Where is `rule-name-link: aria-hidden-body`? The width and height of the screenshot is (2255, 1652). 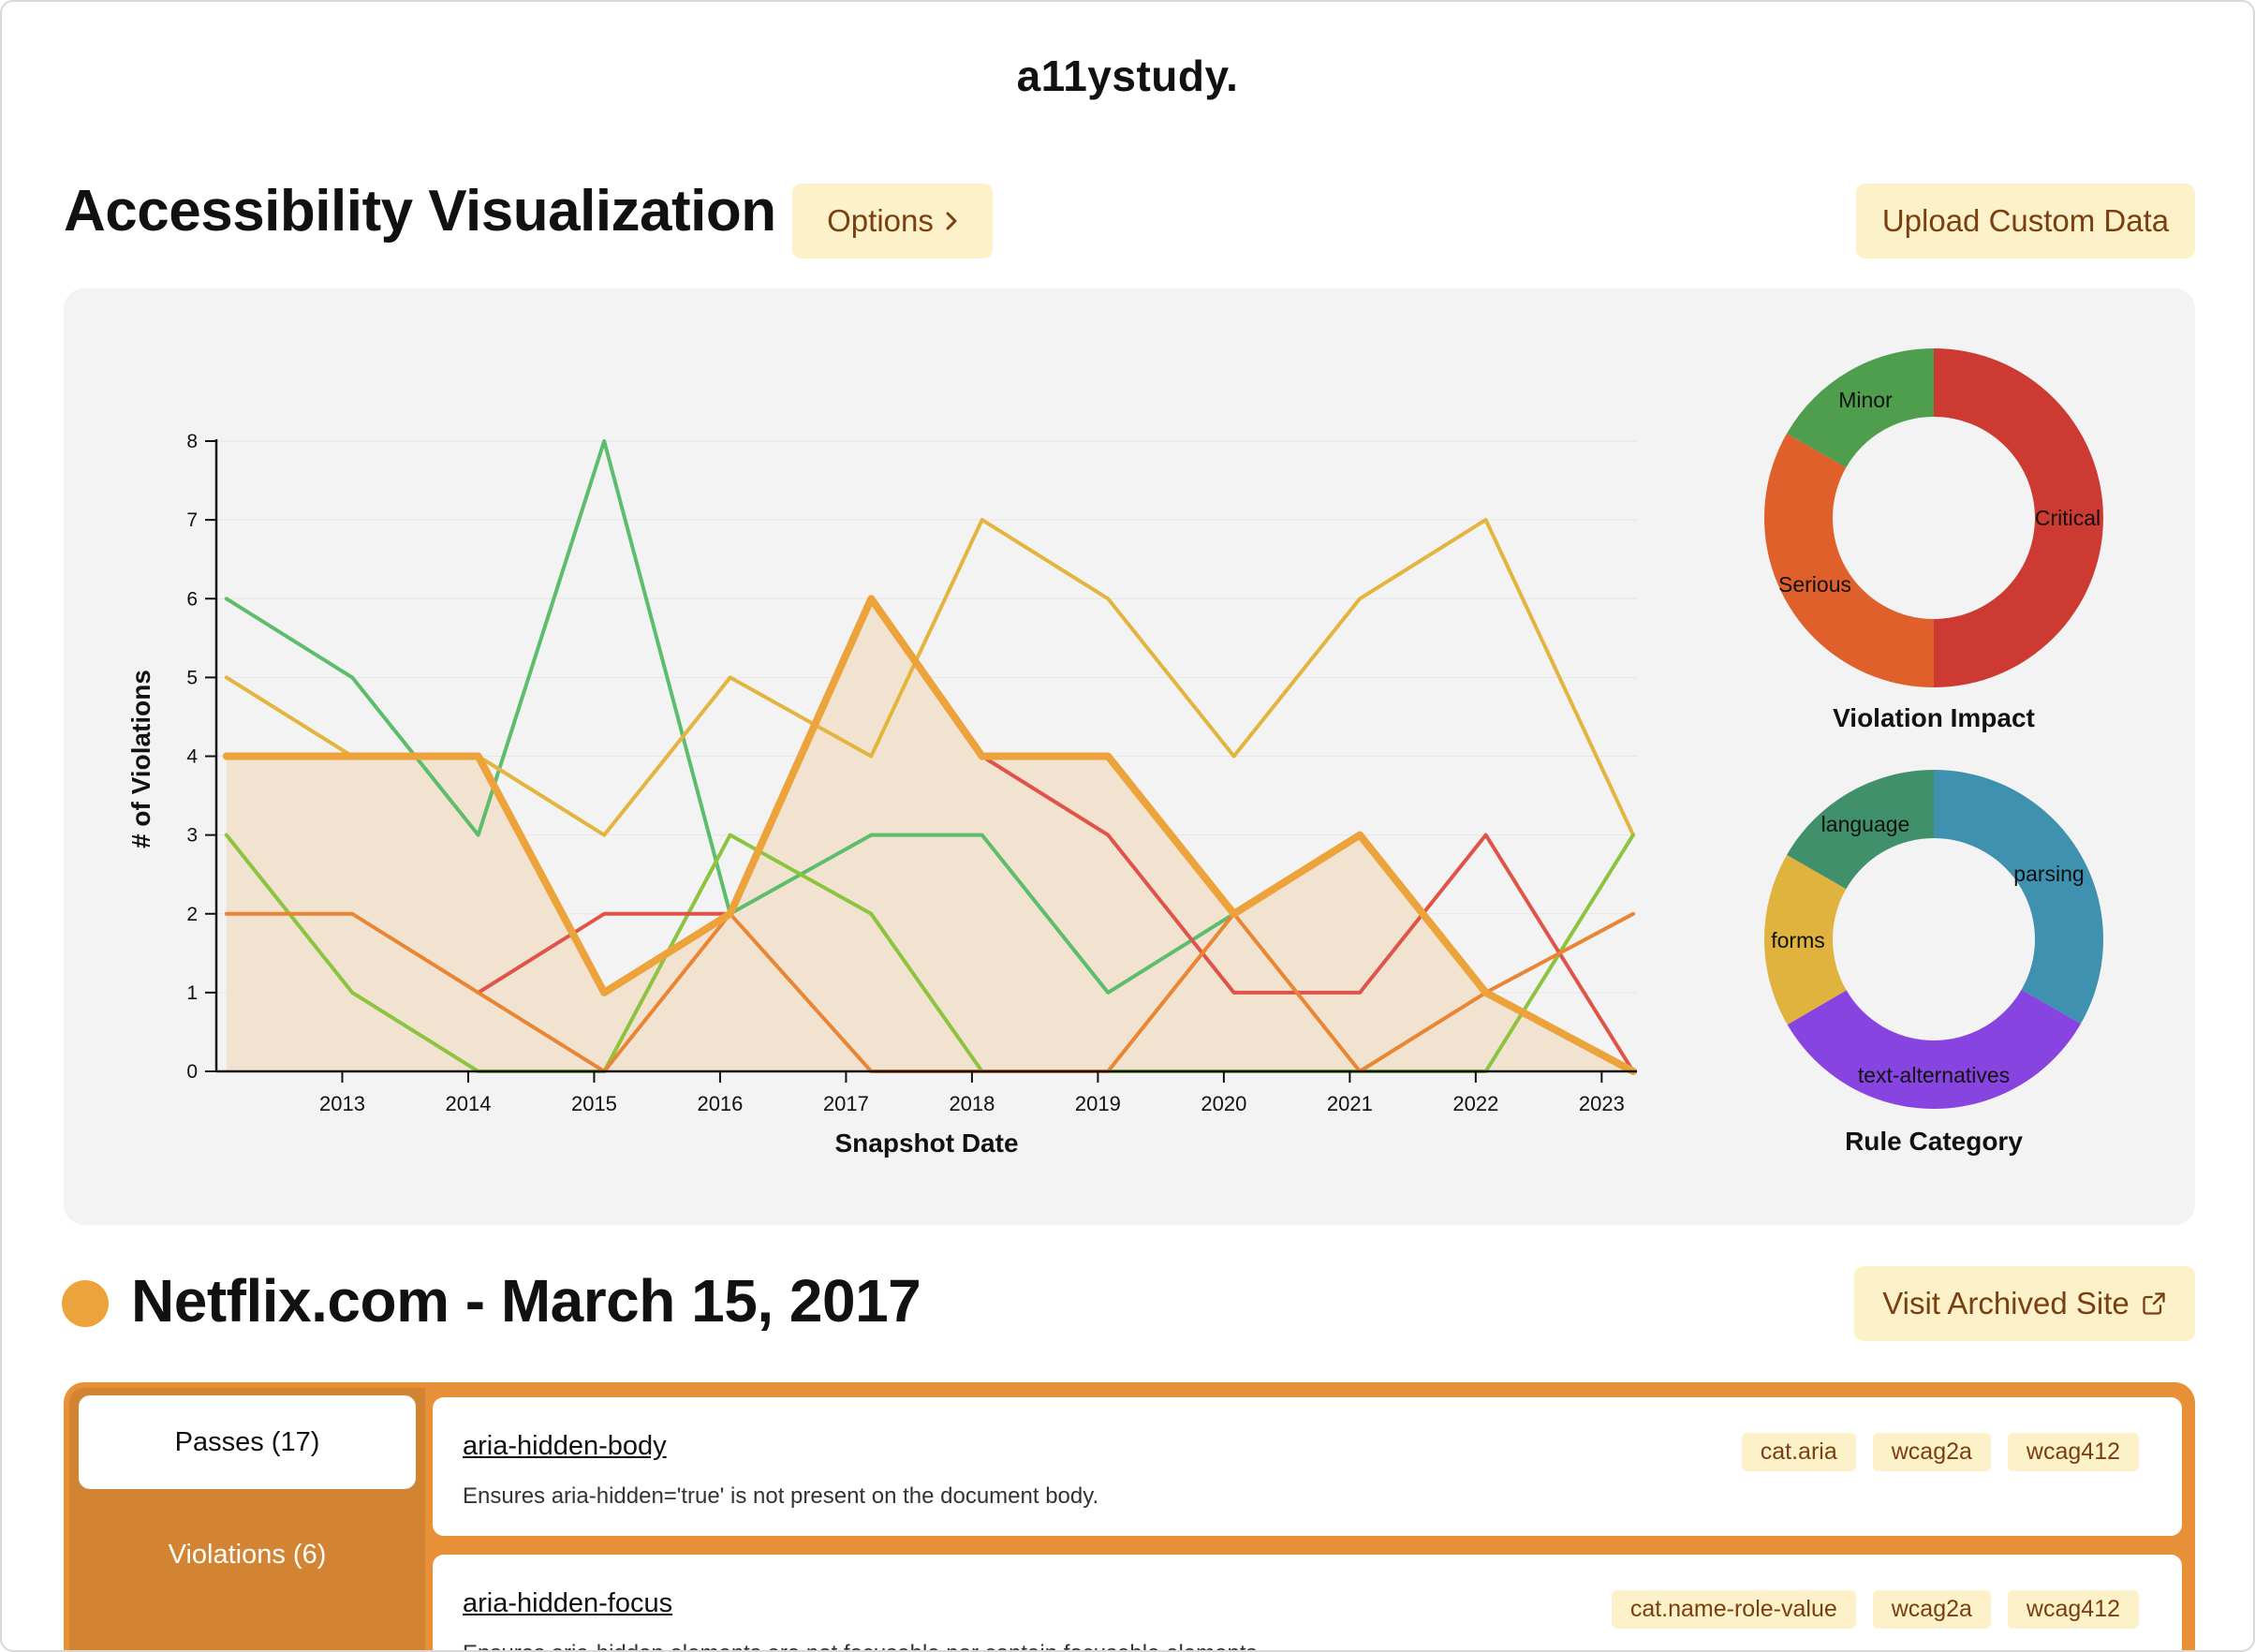 rule-name-link: aria-hidden-body is located at coordinates (565, 1446).